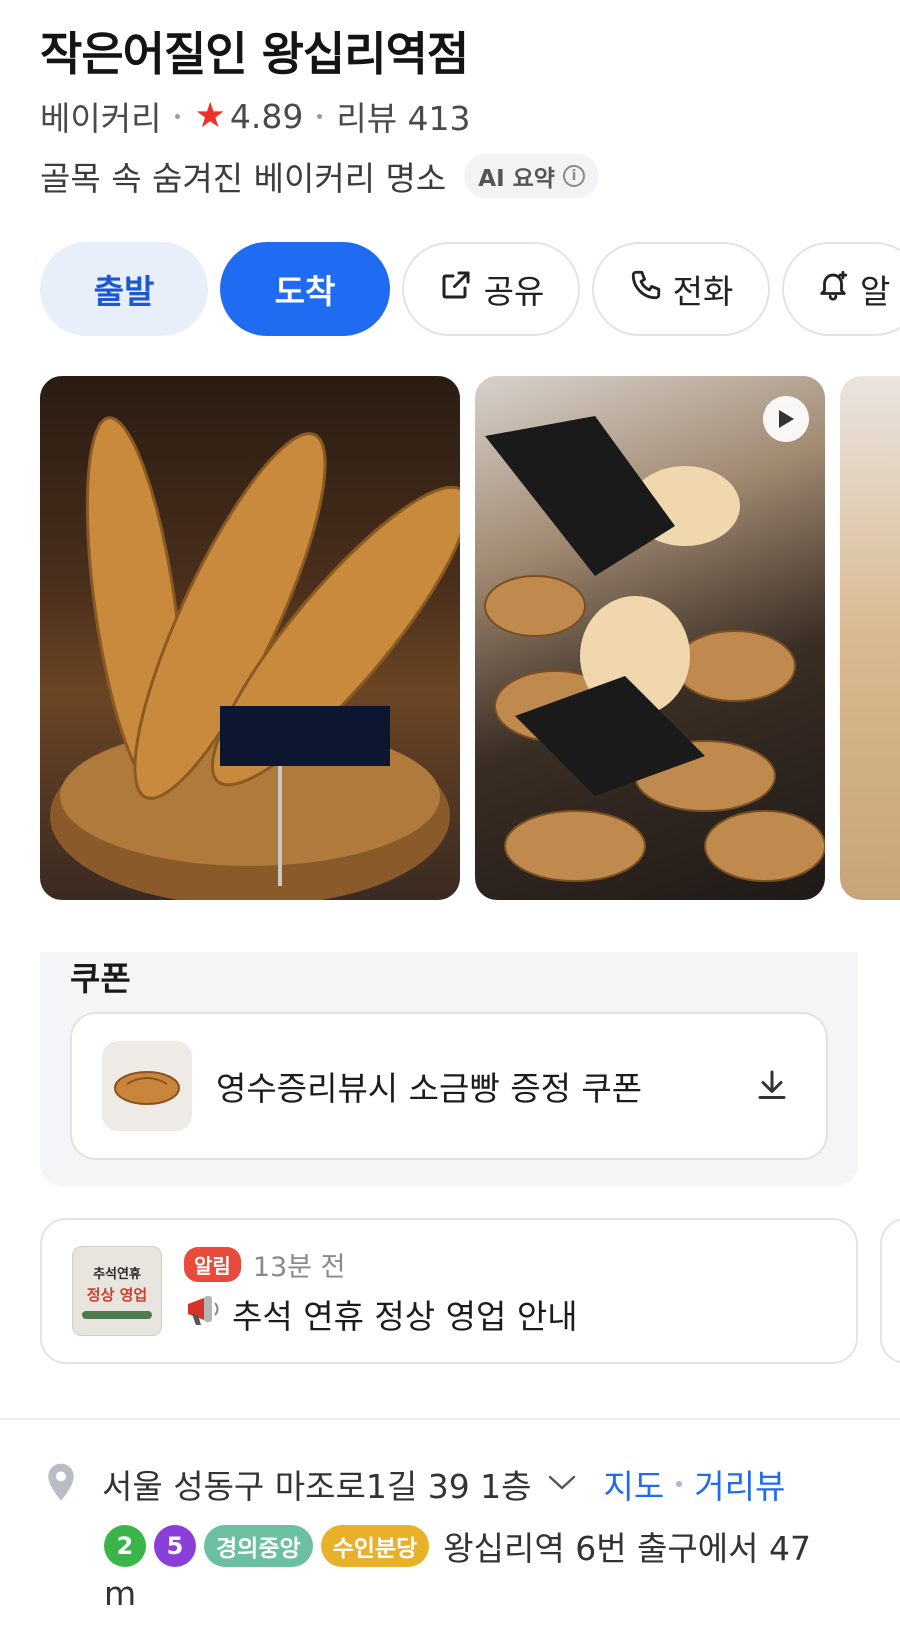  What do you see at coordinates (456, 289) in the screenshot?
I see `share-icon` at bounding box center [456, 289].